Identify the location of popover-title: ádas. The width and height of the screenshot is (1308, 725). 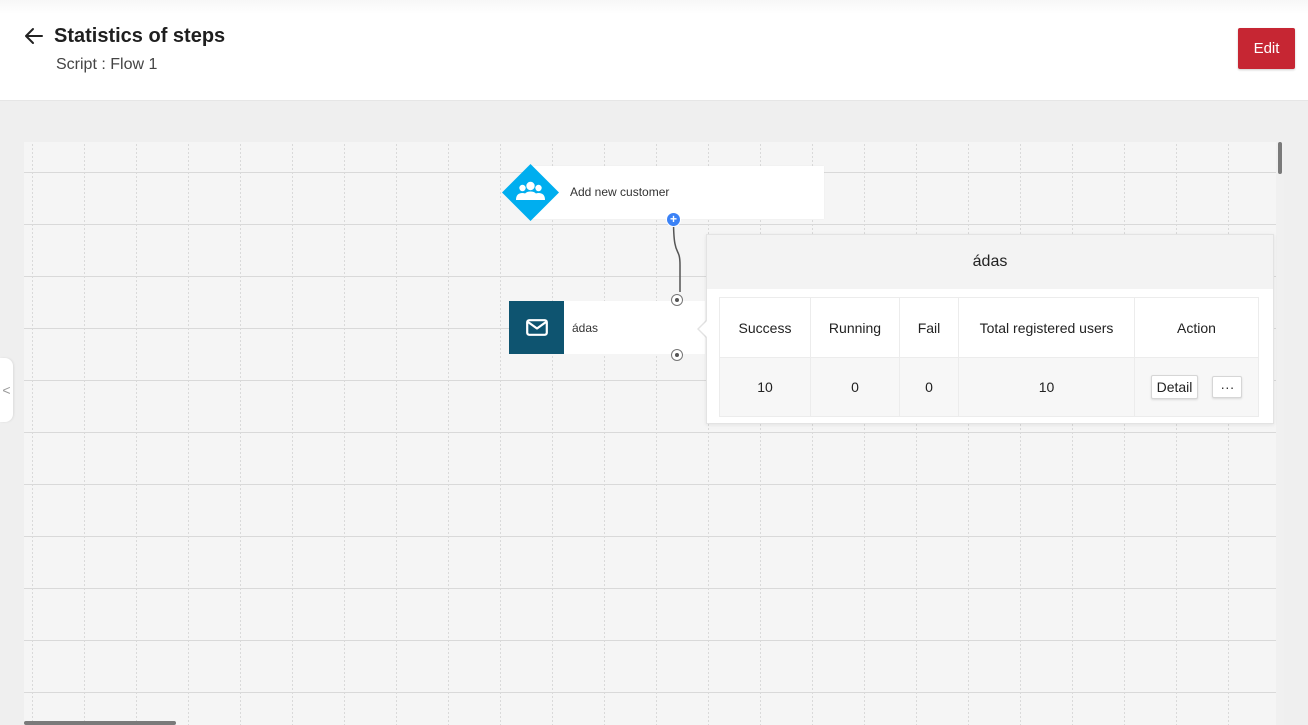
(990, 262).